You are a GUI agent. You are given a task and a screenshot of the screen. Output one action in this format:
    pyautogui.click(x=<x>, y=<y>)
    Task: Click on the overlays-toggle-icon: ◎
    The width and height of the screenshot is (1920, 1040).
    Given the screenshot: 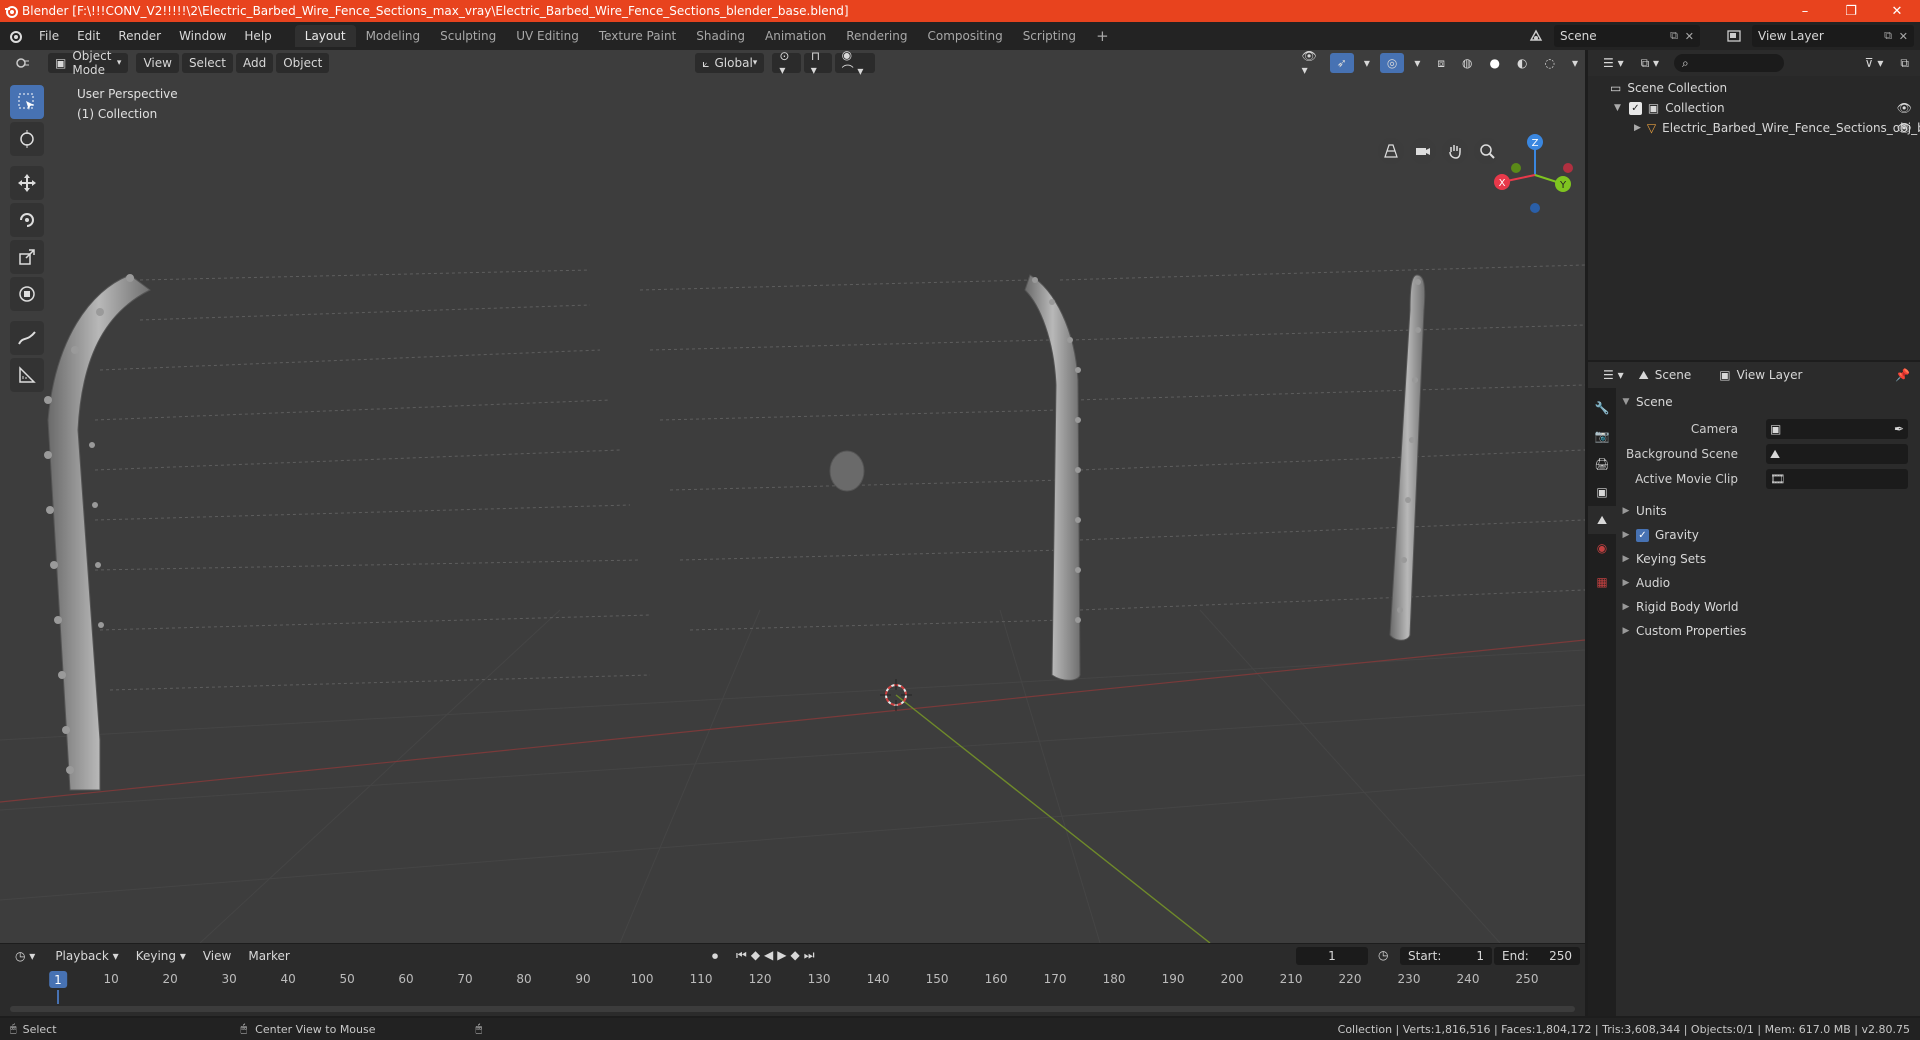 What is the action you would take?
    pyautogui.click(x=1392, y=63)
    